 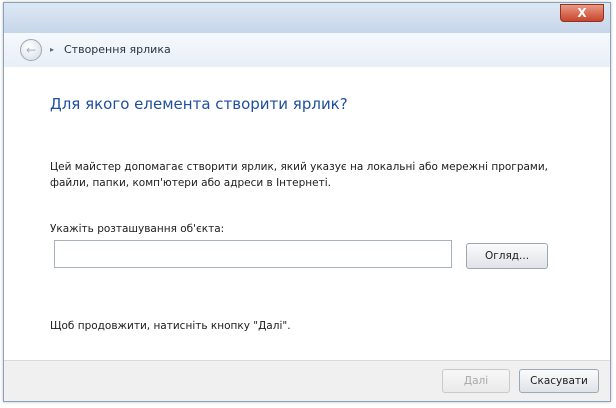 What do you see at coordinates (137, 229) in the screenshot?
I see `location-field-label: Укажіть розташування об'єкта:` at bounding box center [137, 229].